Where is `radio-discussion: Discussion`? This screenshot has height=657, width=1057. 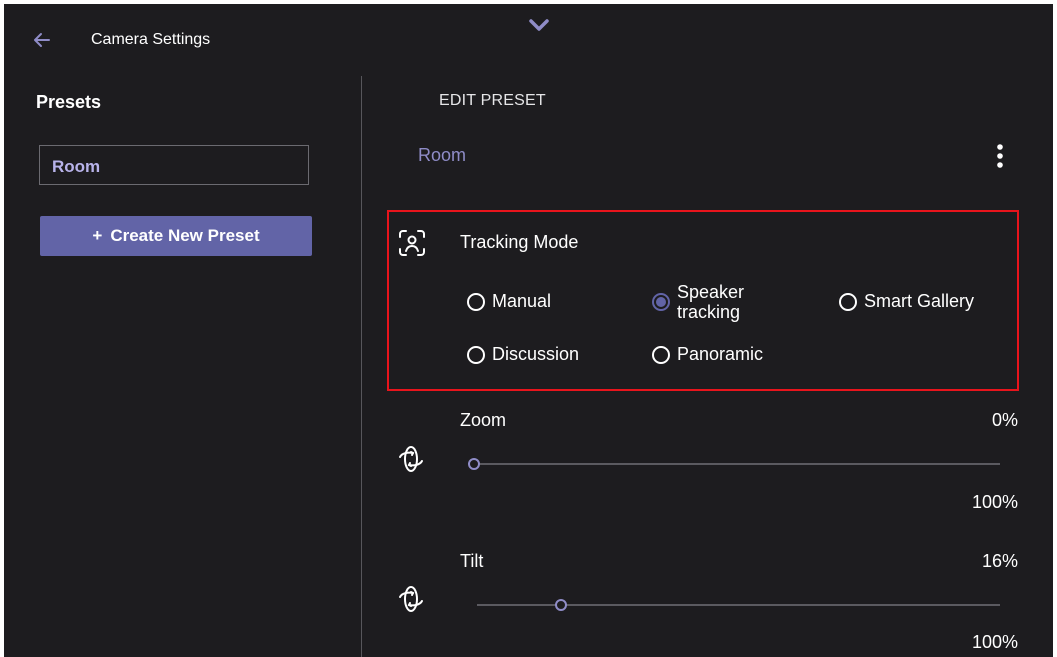
radio-discussion: Discussion is located at coordinates (523, 354).